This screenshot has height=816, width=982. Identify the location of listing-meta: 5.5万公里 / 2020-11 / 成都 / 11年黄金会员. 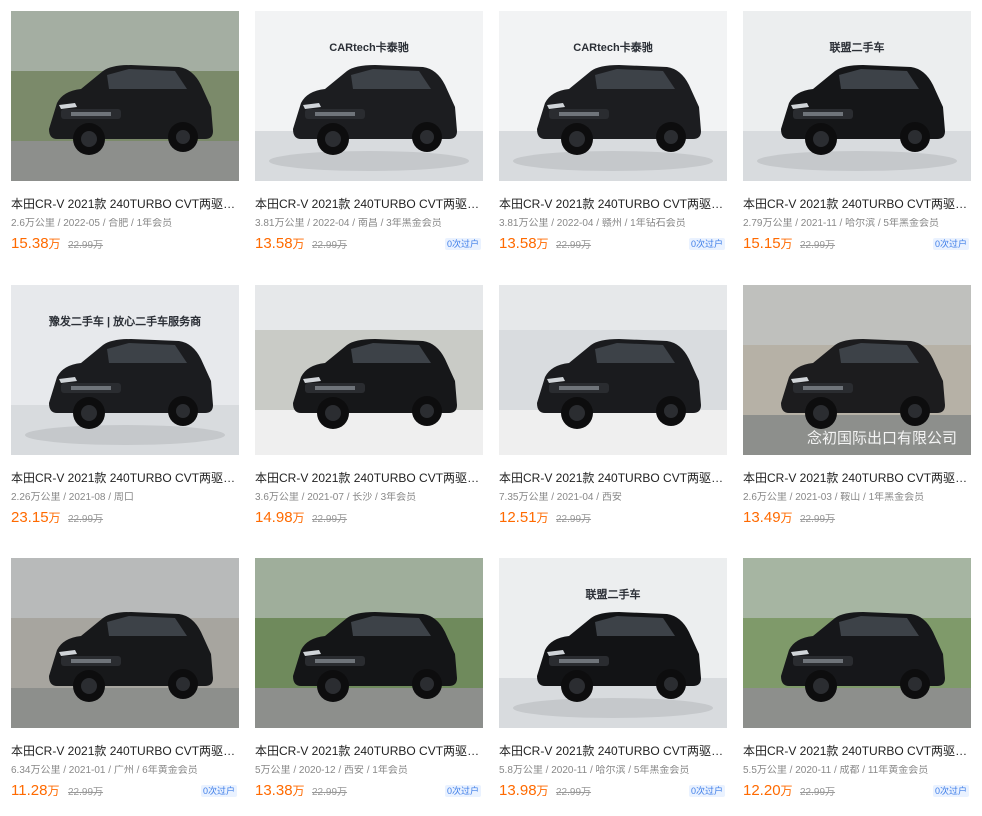
(836, 770).